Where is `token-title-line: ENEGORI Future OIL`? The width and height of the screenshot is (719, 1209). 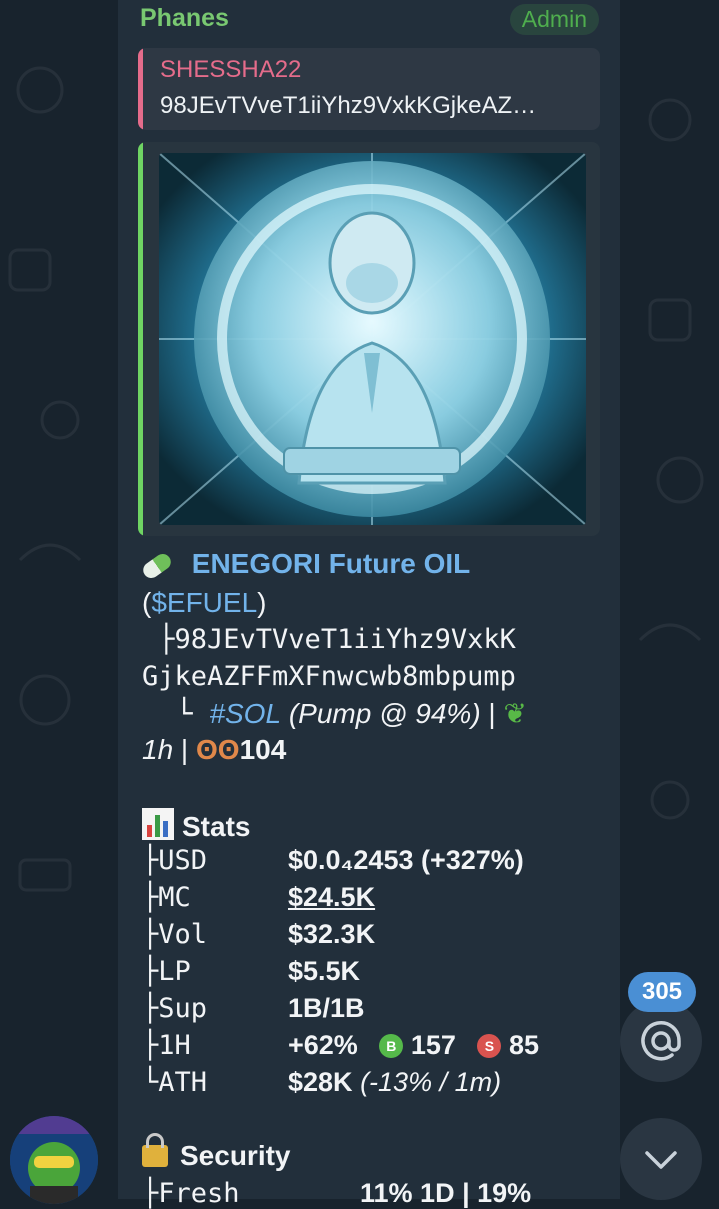
token-title-line: ENEGORI Future OIL is located at coordinates (305, 564).